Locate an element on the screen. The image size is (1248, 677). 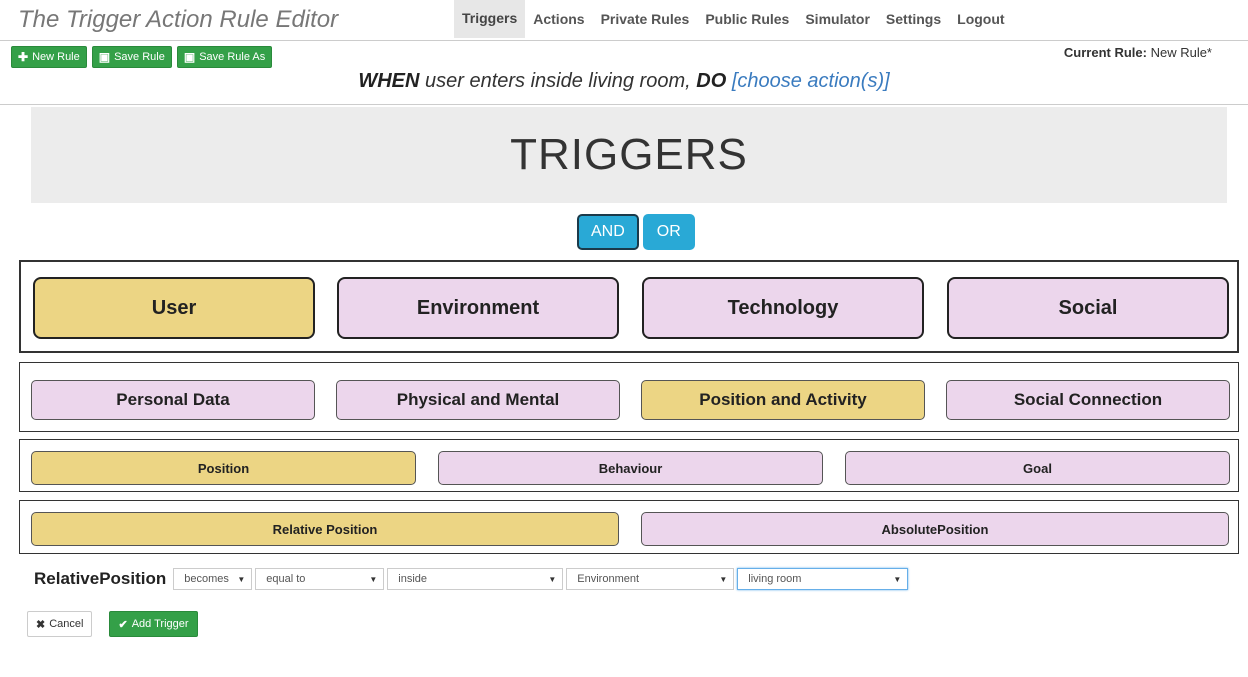
nav-logout: Logout is located at coordinates (980, 19).